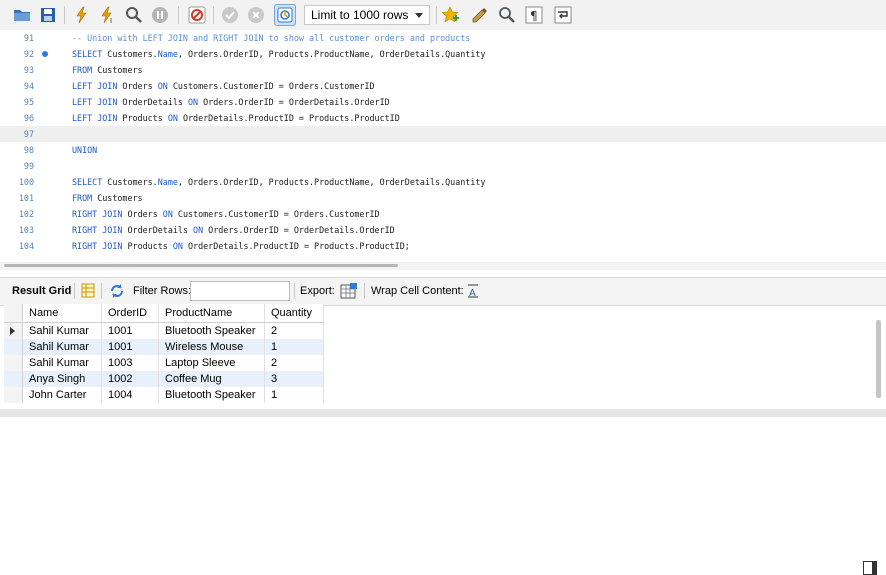 This screenshot has height=575, width=886. What do you see at coordinates (450, 15) in the screenshot?
I see `bookmark-star-icon` at bounding box center [450, 15].